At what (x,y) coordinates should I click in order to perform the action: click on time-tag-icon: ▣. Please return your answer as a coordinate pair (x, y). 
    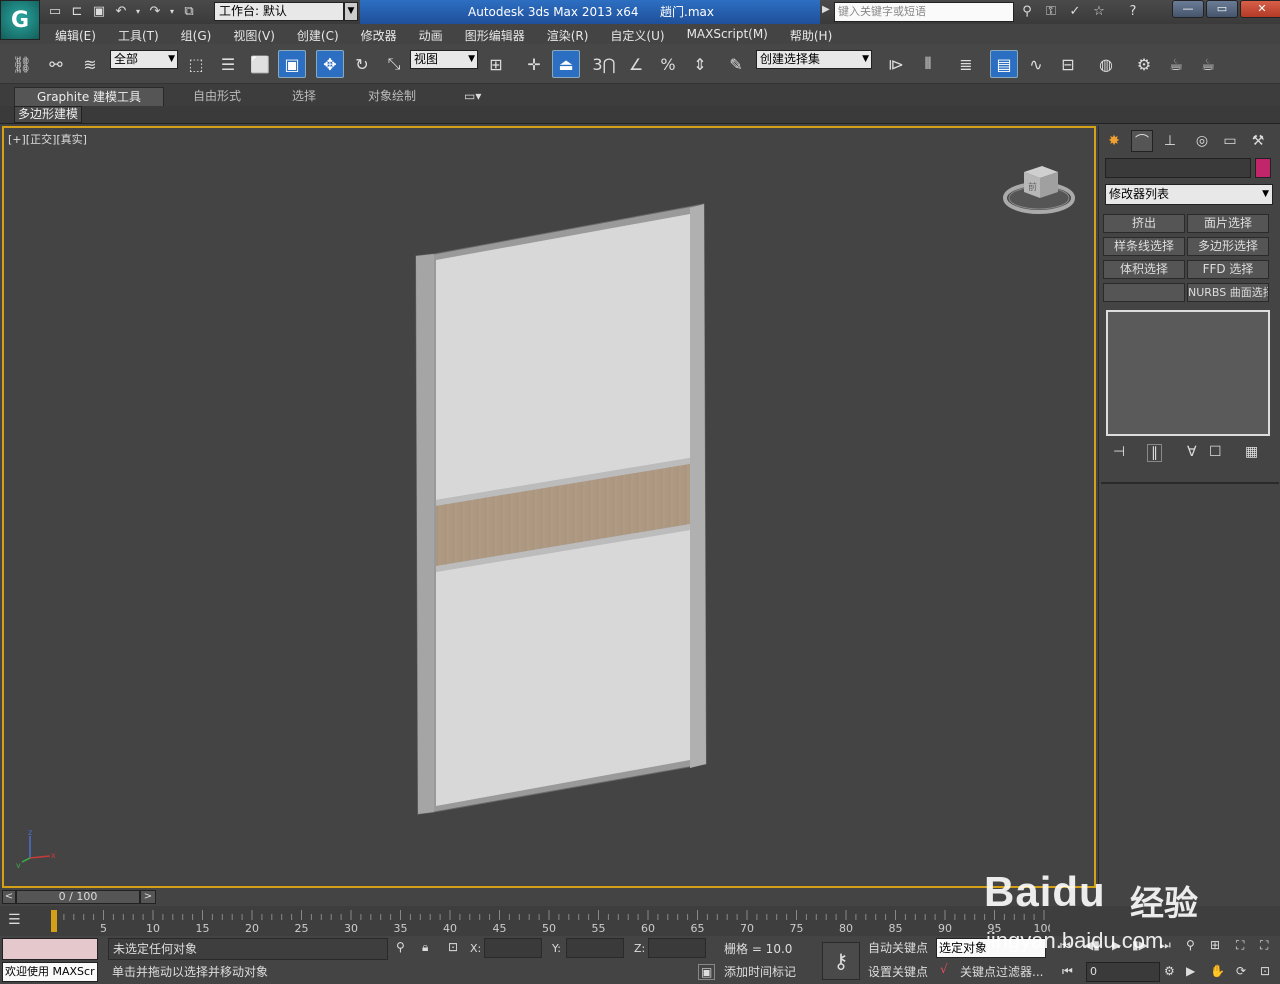
    Looking at the image, I should click on (707, 972).